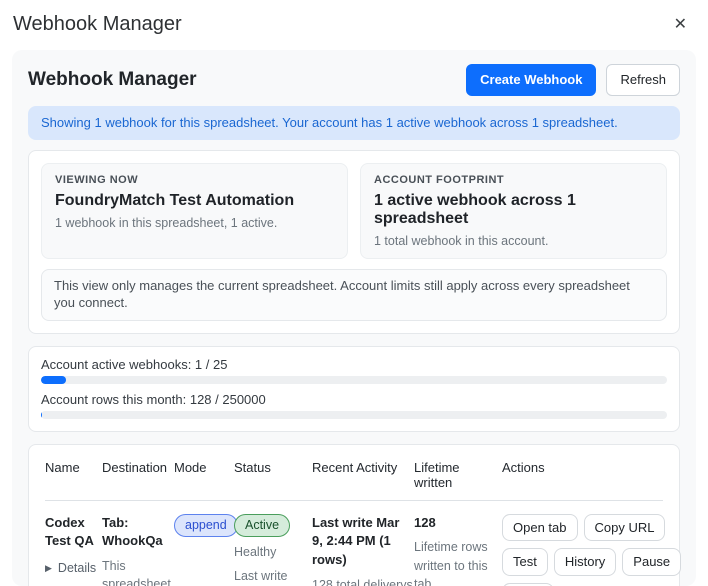 The width and height of the screenshot is (708, 586). I want to click on destination-cell: Tab: WhookQa This spreadsheet, so click(138, 550).